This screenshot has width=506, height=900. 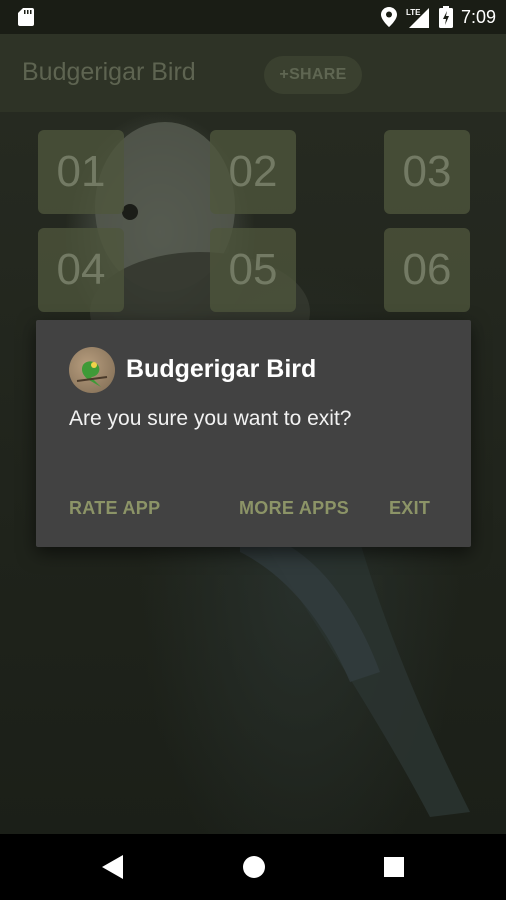 I want to click on lte-label: LTE, so click(x=413, y=12).